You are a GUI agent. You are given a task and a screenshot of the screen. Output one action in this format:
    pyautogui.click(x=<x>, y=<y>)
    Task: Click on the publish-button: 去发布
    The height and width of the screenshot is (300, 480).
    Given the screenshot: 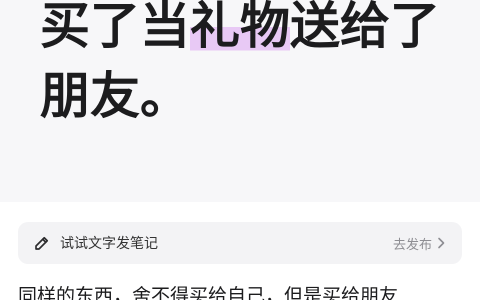 What is the action you would take?
    pyautogui.click(x=420, y=243)
    